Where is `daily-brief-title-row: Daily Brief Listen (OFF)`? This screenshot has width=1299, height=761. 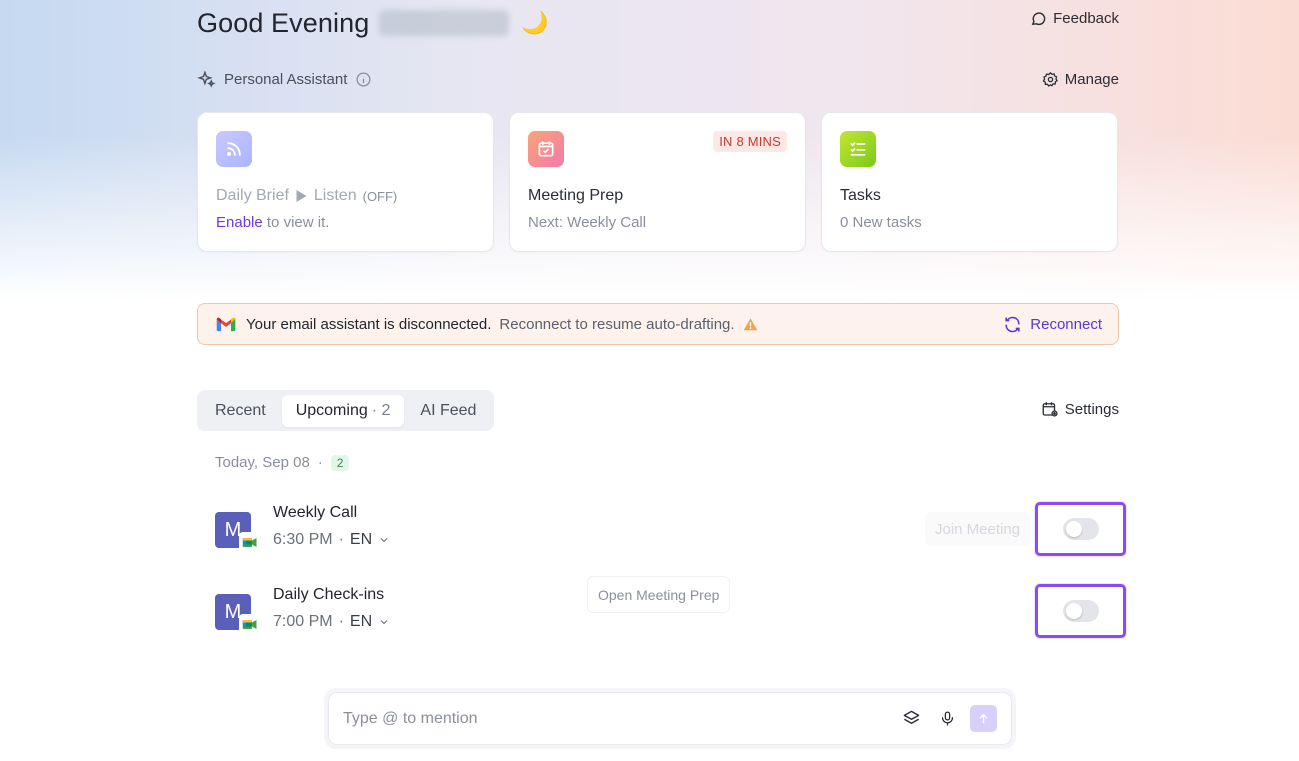 daily-brief-title-row: Daily Brief Listen (OFF) is located at coordinates (306, 196).